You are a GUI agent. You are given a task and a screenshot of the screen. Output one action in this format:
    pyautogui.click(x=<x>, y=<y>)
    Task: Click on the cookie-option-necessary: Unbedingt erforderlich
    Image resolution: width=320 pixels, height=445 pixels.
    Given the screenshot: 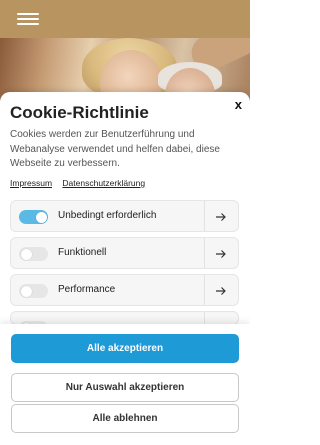 What is the action you would take?
    pyautogui.click(x=124, y=216)
    